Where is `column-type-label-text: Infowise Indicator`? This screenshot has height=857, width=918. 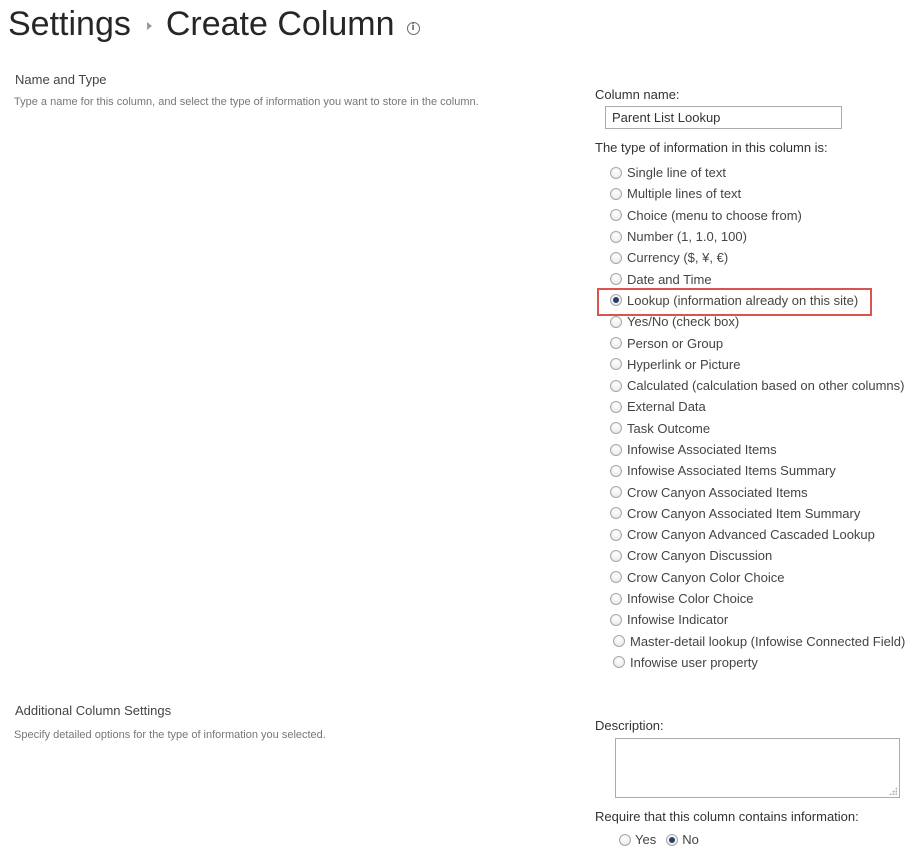 column-type-label-text: Infowise Indicator is located at coordinates (677, 619).